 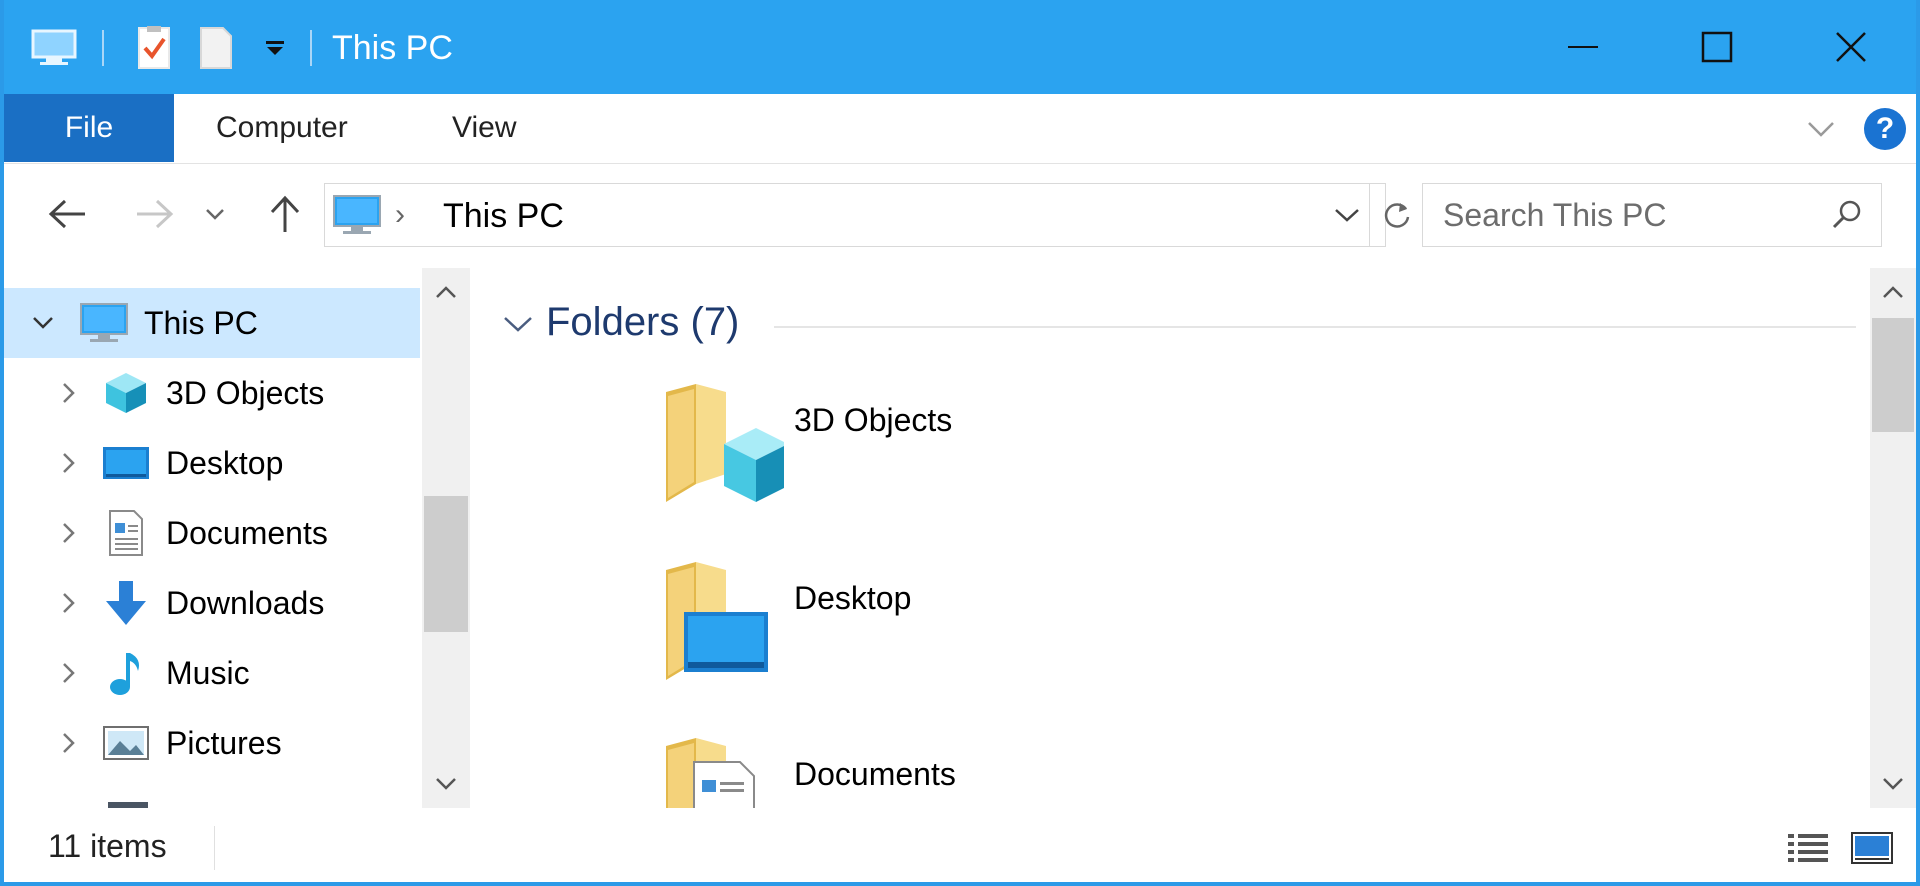 I want to click on tree-item-downloads: Downloads, so click(x=212, y=603).